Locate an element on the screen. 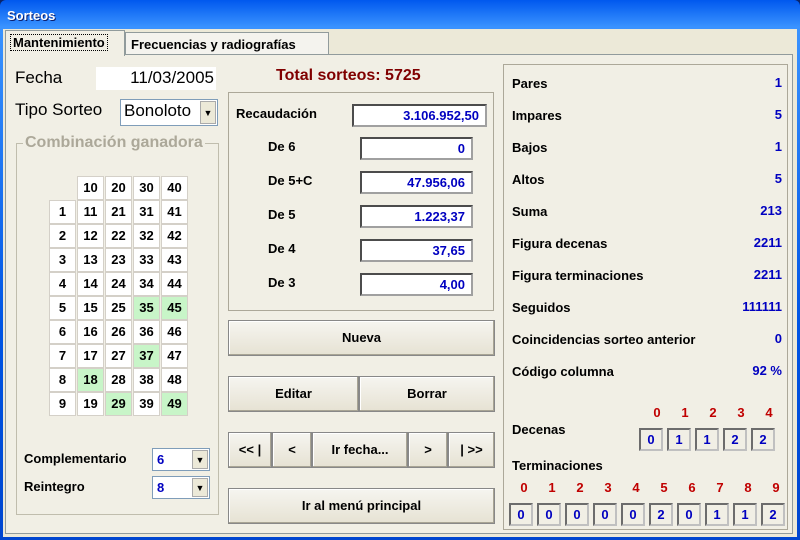 The image size is (800, 540). reintegro-select: 8 ▼ is located at coordinates (181, 487).